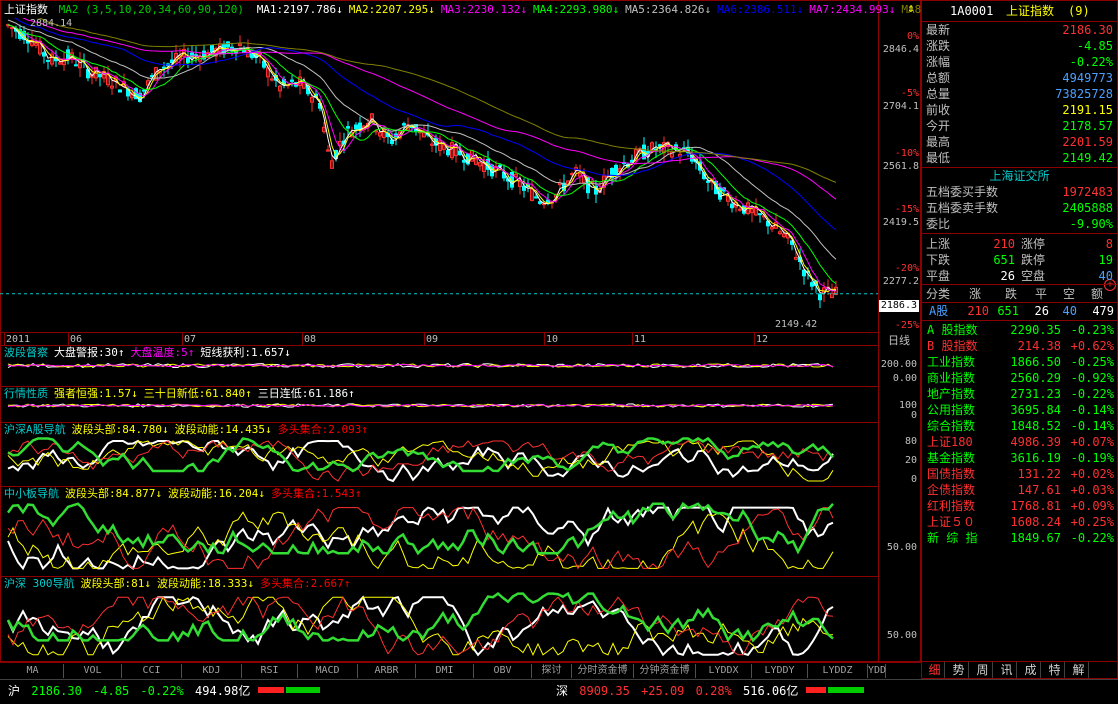 The width and height of the screenshot is (1118, 704). What do you see at coordinates (39, 583) in the screenshot?
I see `indicator-title: 沪深 300导航` at bounding box center [39, 583].